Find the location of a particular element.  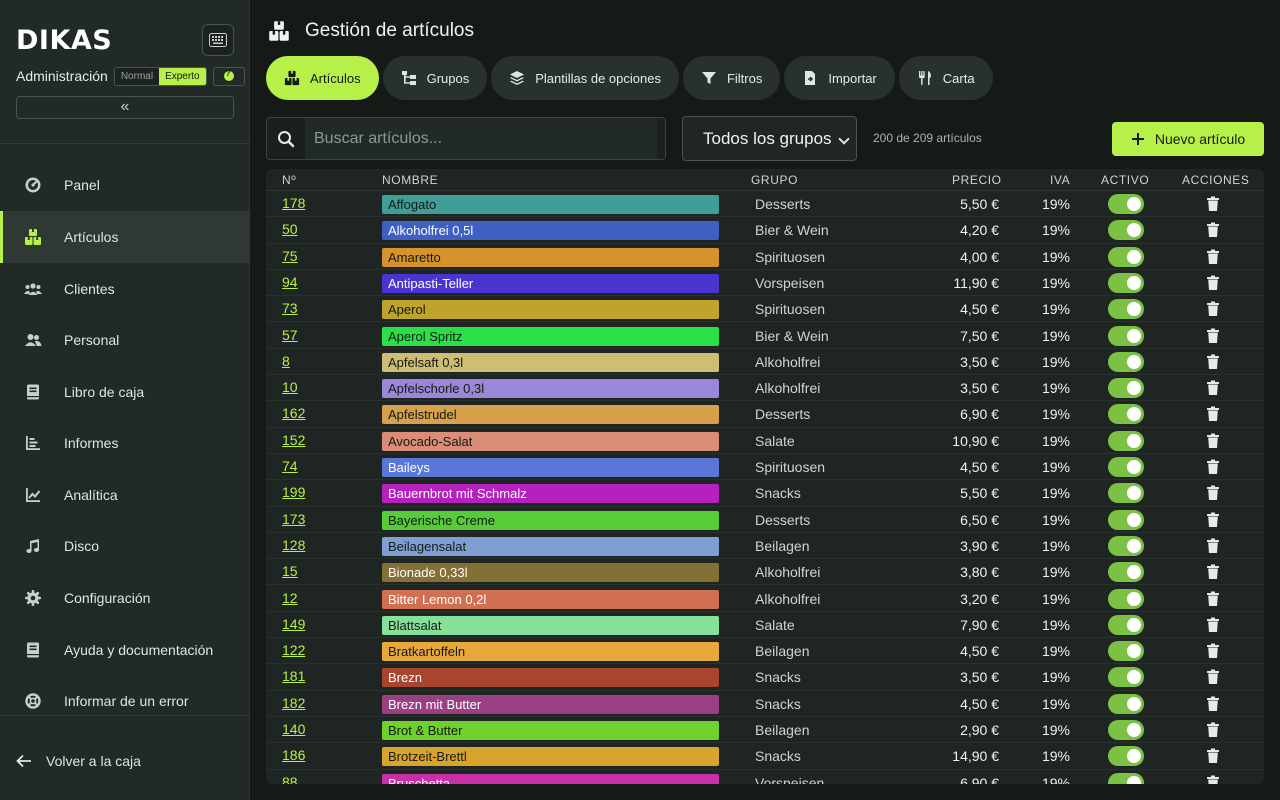

collapse-sidebar-button: « is located at coordinates (125, 107).